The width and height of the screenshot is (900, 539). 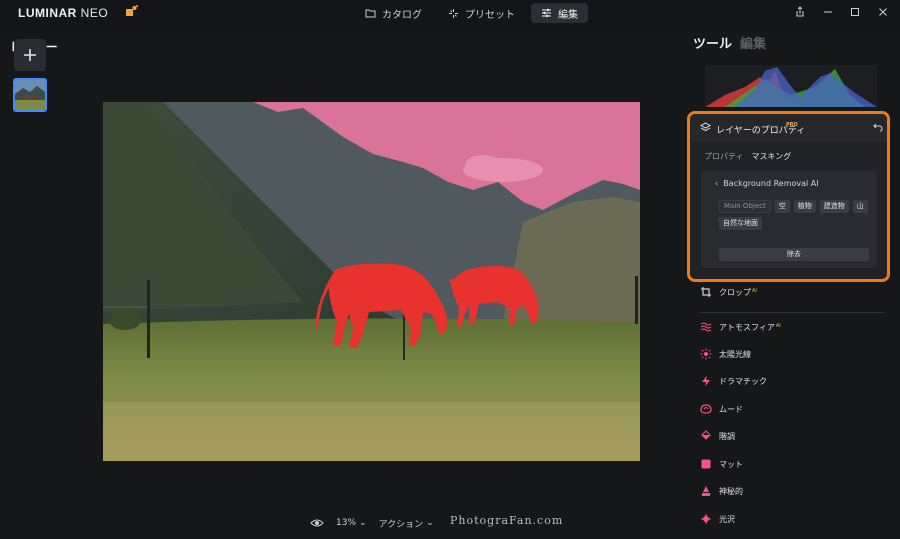 I want to click on plus-icon, so click(x=30, y=55).